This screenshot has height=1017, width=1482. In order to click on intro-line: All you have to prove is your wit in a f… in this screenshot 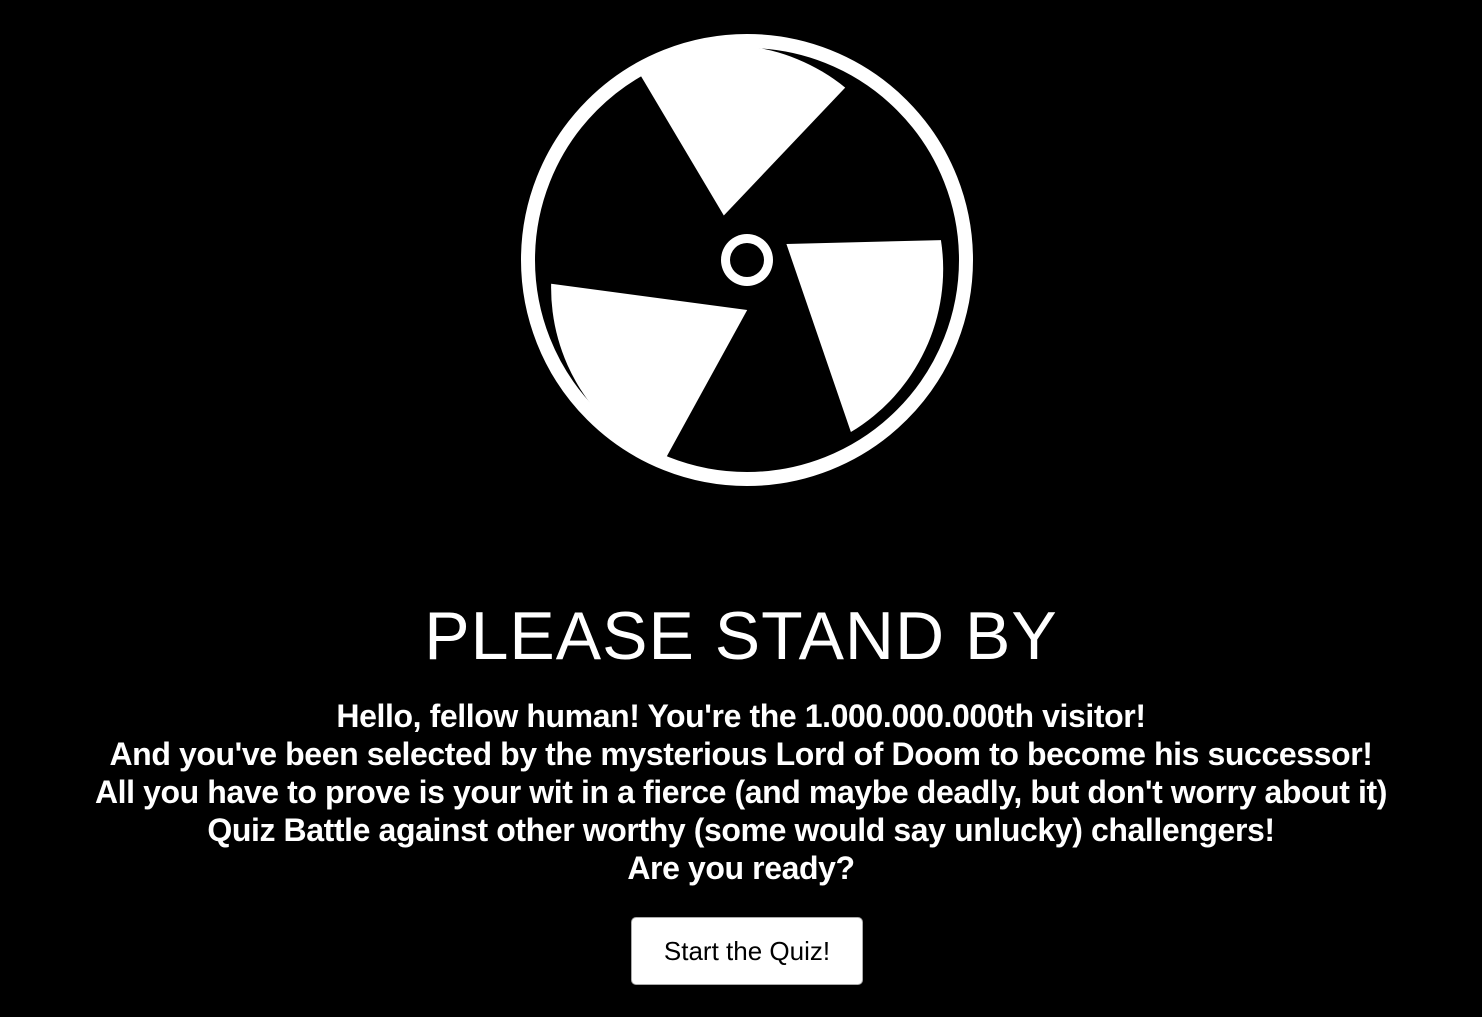, I will do `click(741, 792)`.